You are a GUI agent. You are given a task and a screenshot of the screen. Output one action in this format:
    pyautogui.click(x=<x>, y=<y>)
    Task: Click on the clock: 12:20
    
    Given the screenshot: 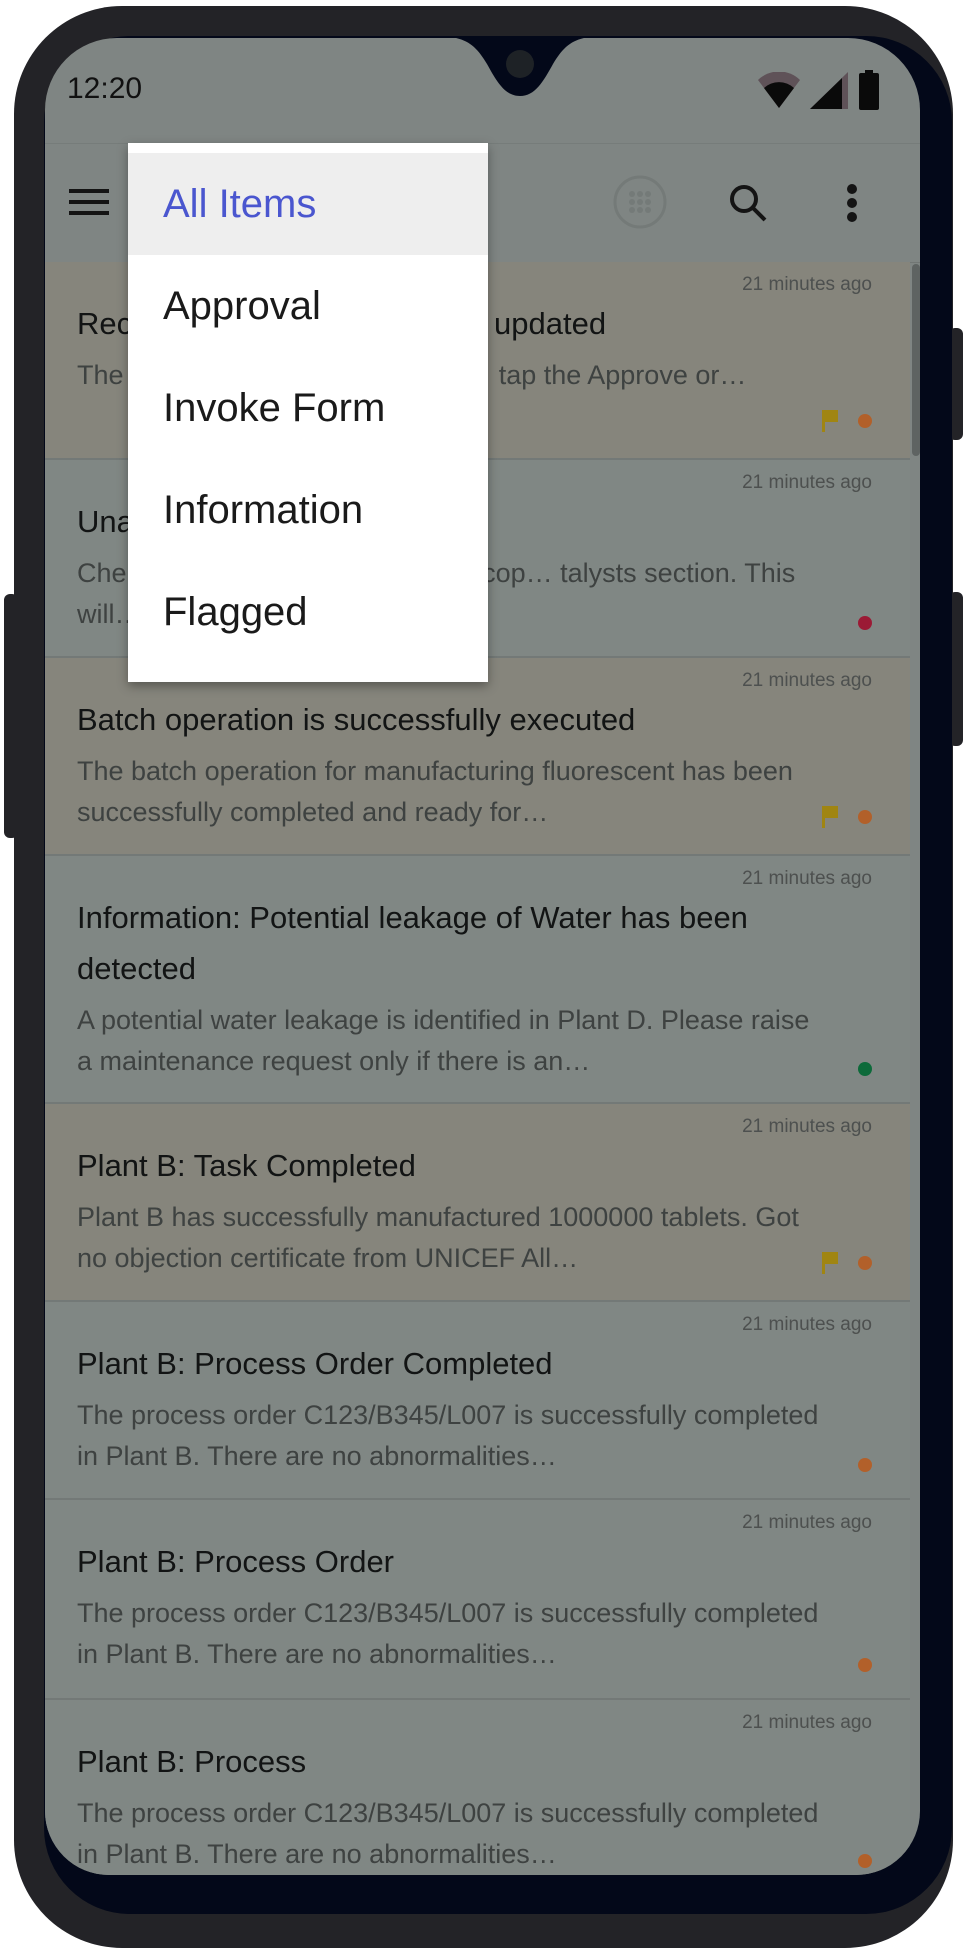 What is the action you would take?
    pyautogui.click(x=105, y=88)
    